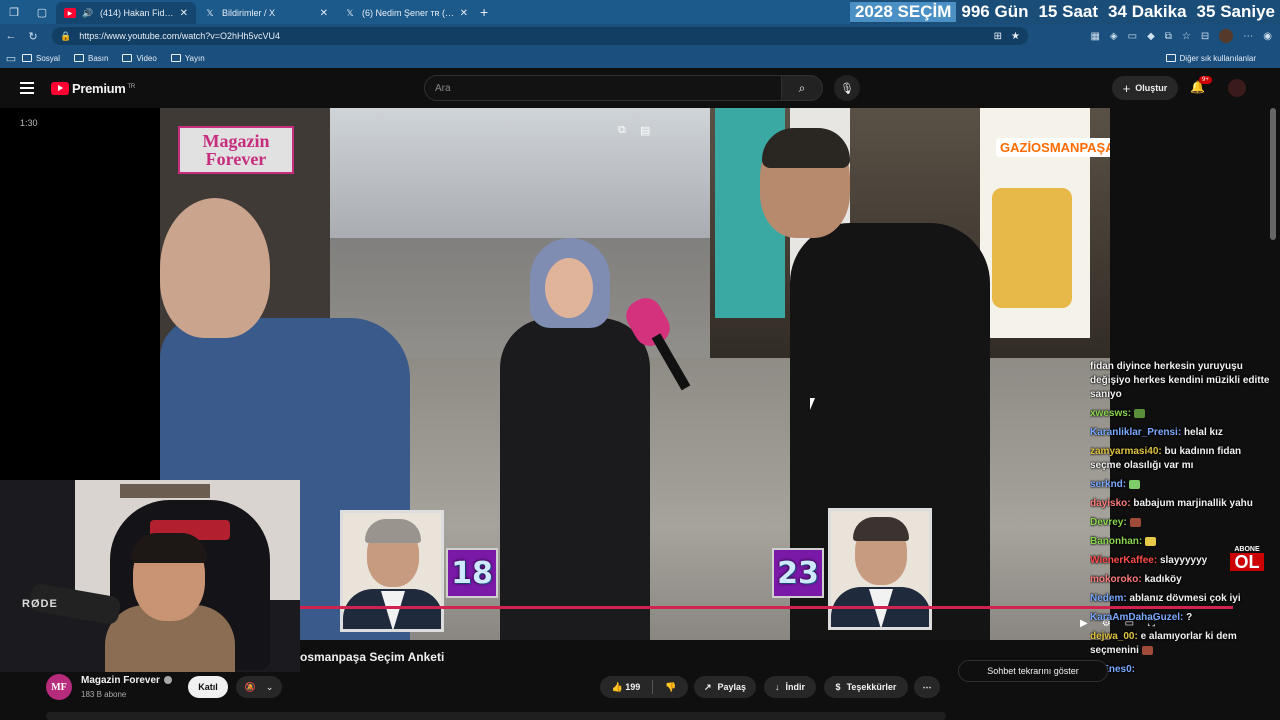 The image size is (1280, 720). Describe the element at coordinates (59, 687) in the screenshot. I see `channel-avatar: MF` at that location.